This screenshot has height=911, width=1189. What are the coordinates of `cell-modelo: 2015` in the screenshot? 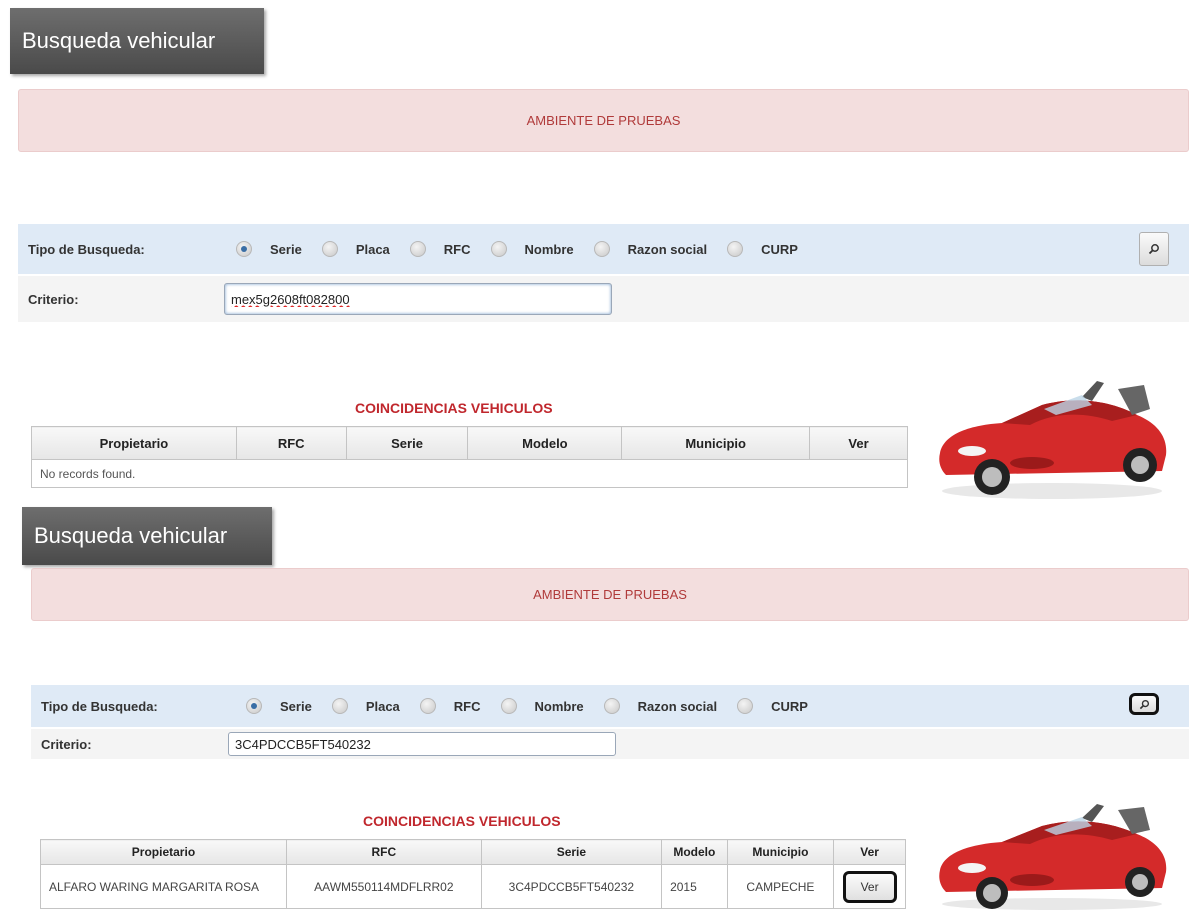 It's located at (694, 886).